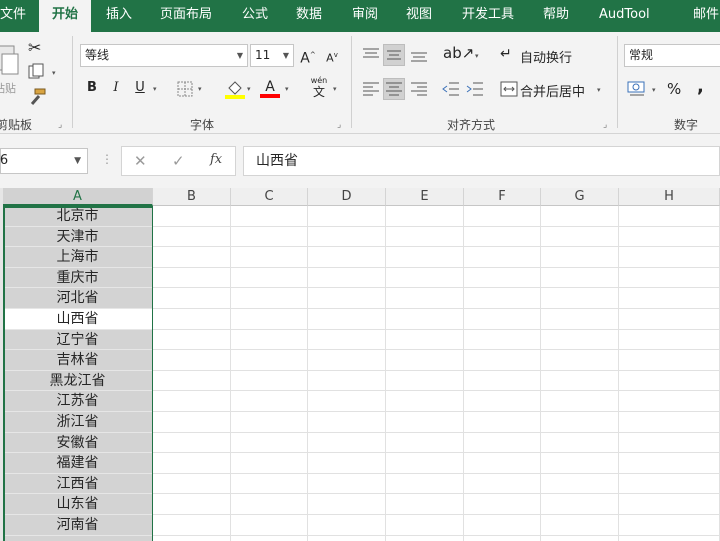  Describe the element at coordinates (419, 55) in the screenshot. I see `align-bottom-icon` at that location.